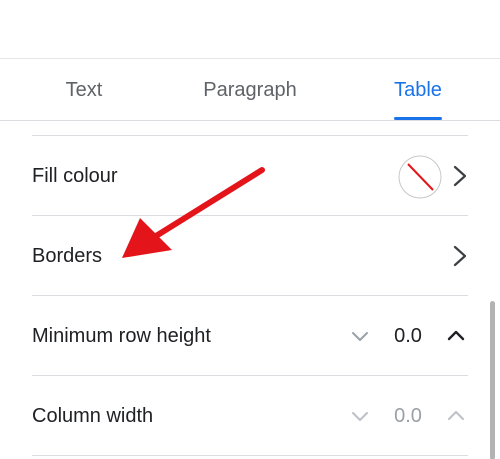  Describe the element at coordinates (250, 29) in the screenshot. I see `top-blank-area` at that location.